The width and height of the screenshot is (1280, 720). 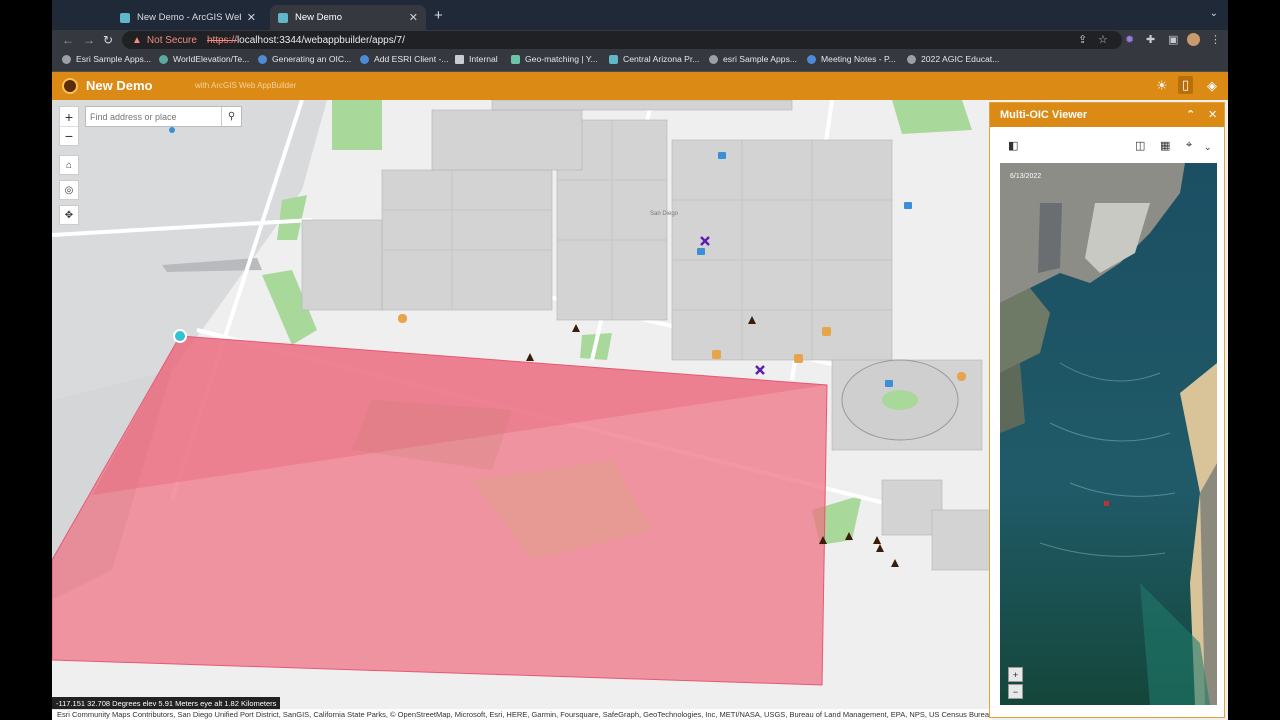 I want to click on url-scheme: https://, so click(x=221, y=40).